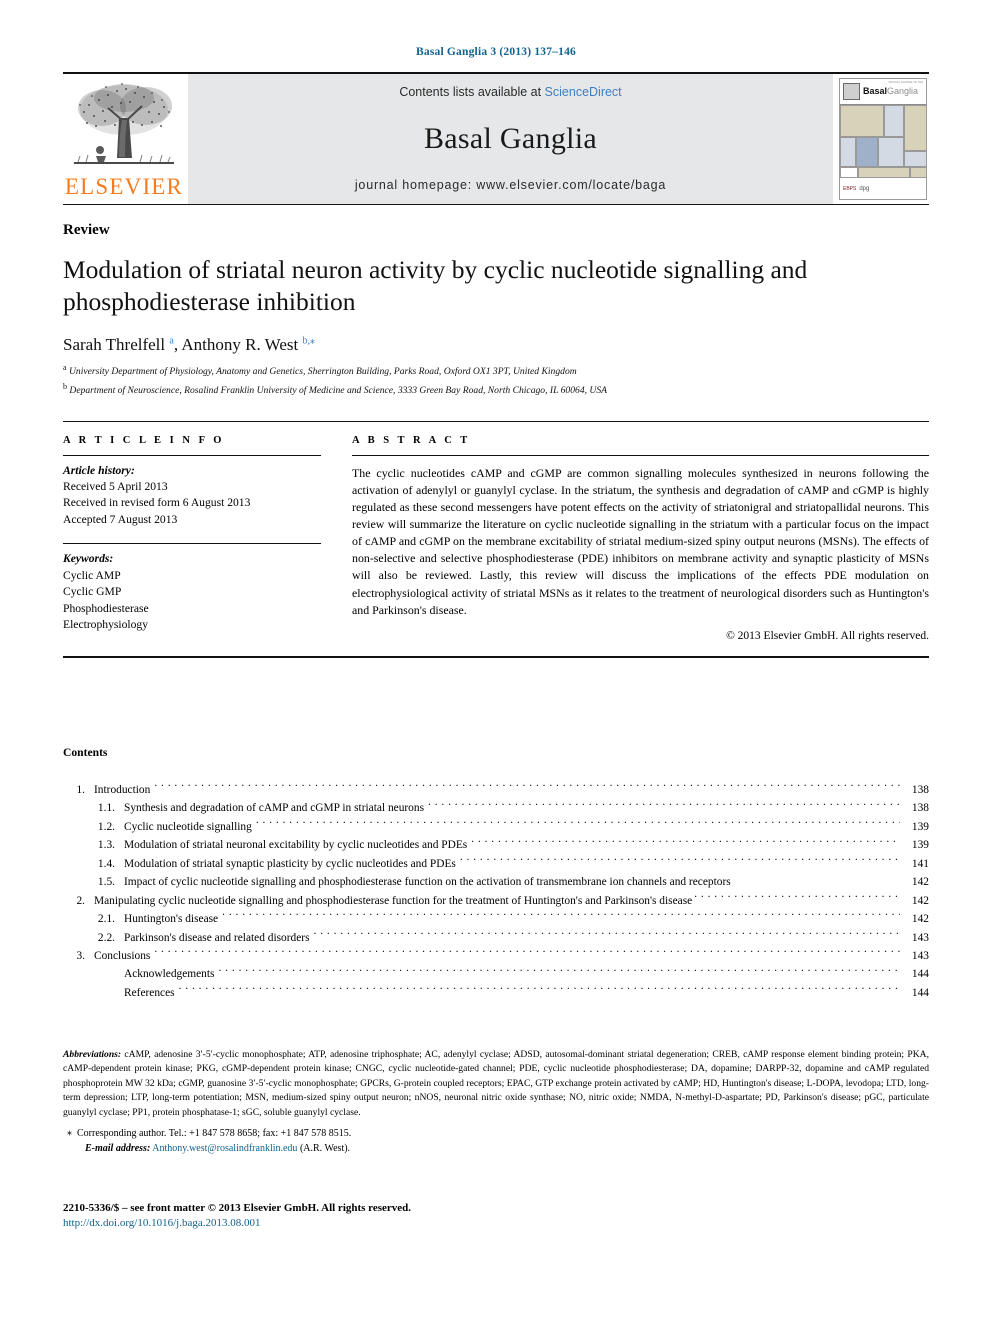 This screenshot has width=992, height=1323. I want to click on toc-entry: 1. Introduction 138, so click(496, 790).